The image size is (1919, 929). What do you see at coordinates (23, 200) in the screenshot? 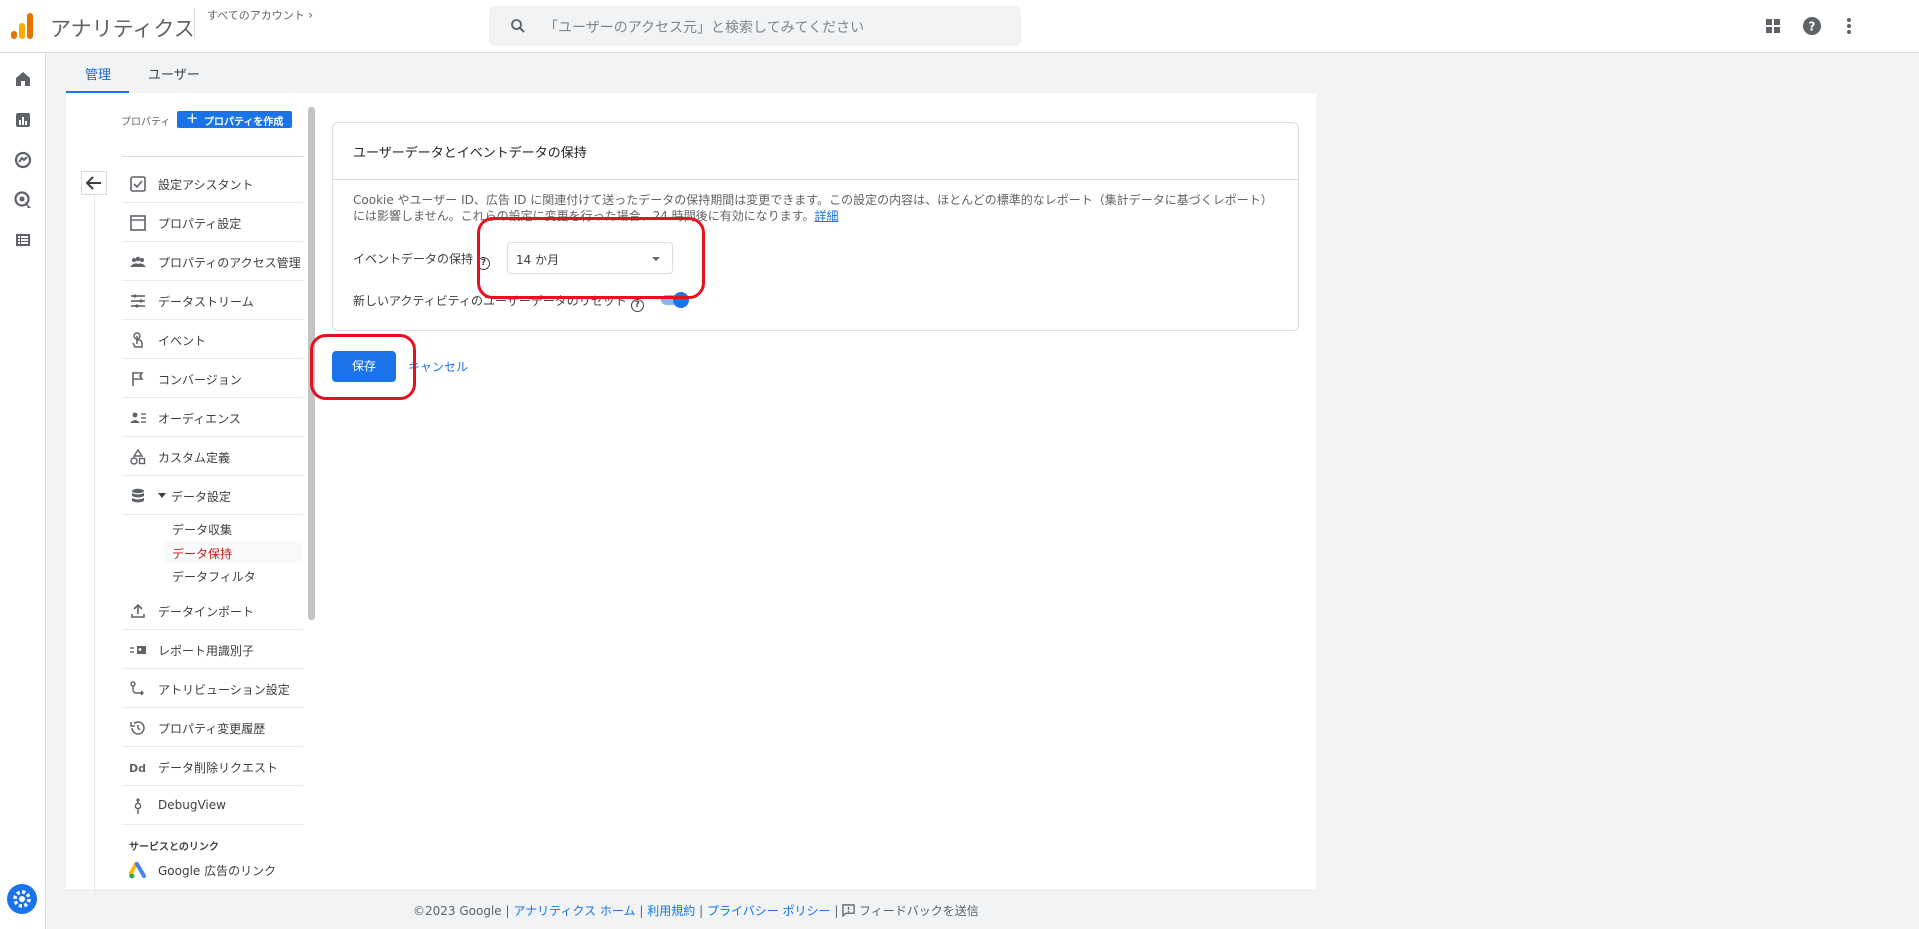
I see `advertising-icon` at bounding box center [23, 200].